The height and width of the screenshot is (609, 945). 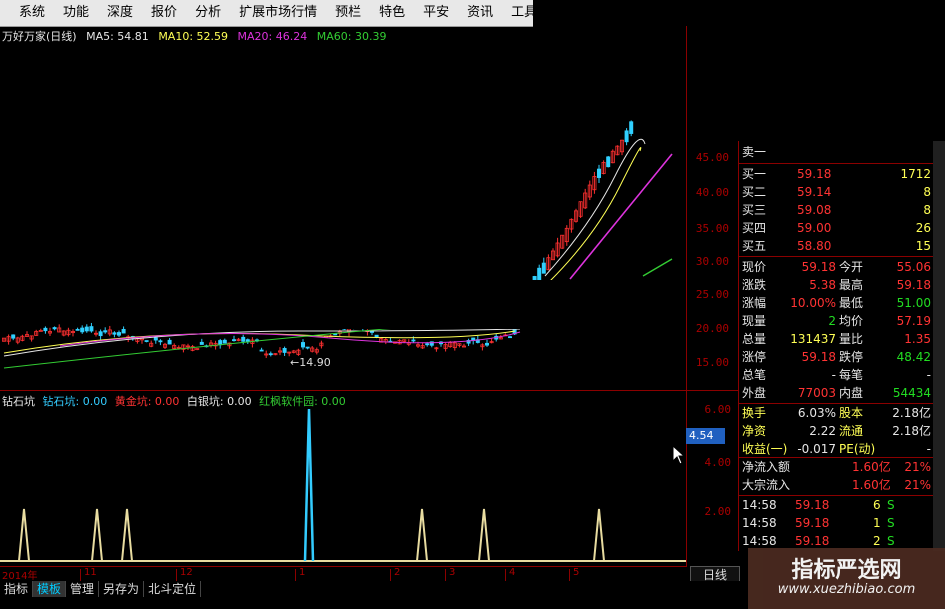 What do you see at coordinates (397, 572) in the screenshot?
I see `date-label: 2` at bounding box center [397, 572].